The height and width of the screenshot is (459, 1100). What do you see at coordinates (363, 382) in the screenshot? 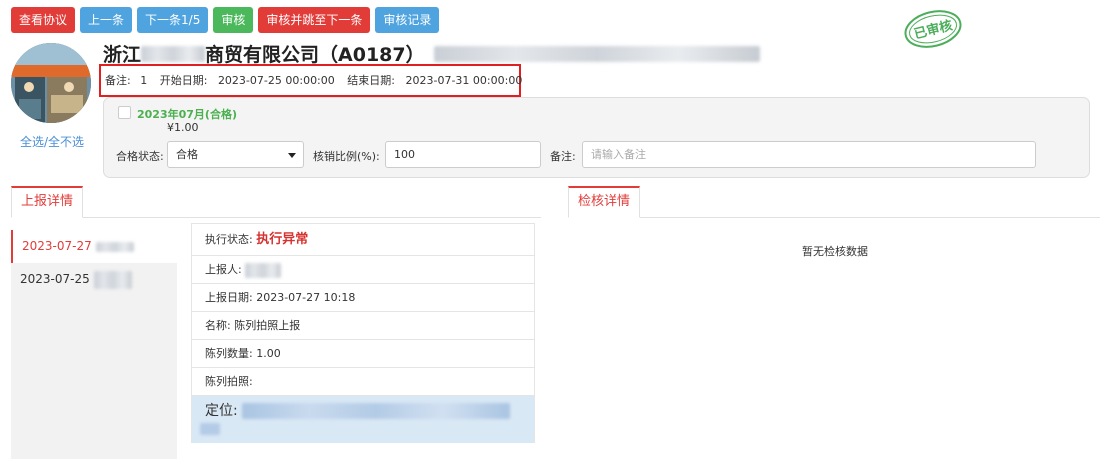
I see `photo-row: 陈列拍照:` at bounding box center [363, 382].